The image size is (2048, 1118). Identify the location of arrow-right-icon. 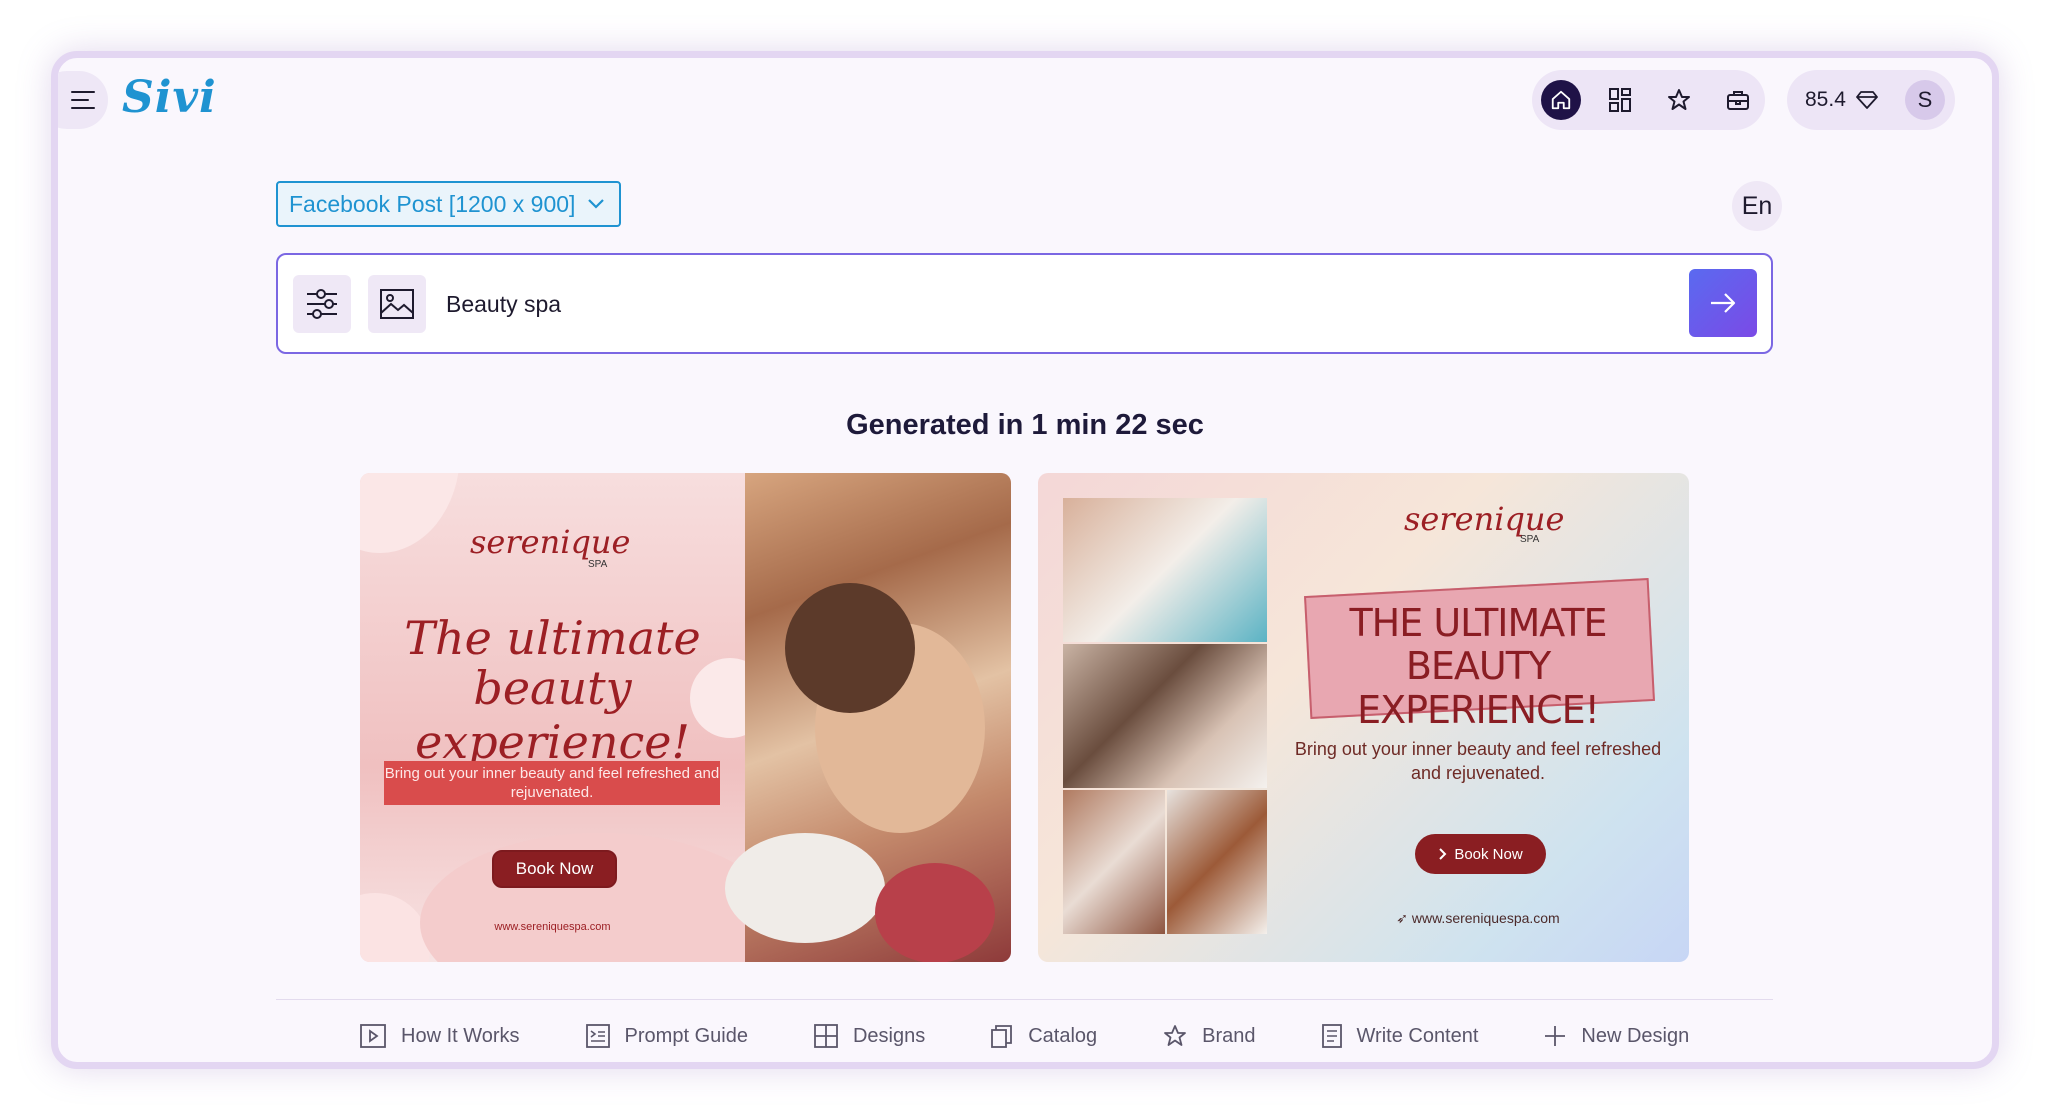
(1723, 303).